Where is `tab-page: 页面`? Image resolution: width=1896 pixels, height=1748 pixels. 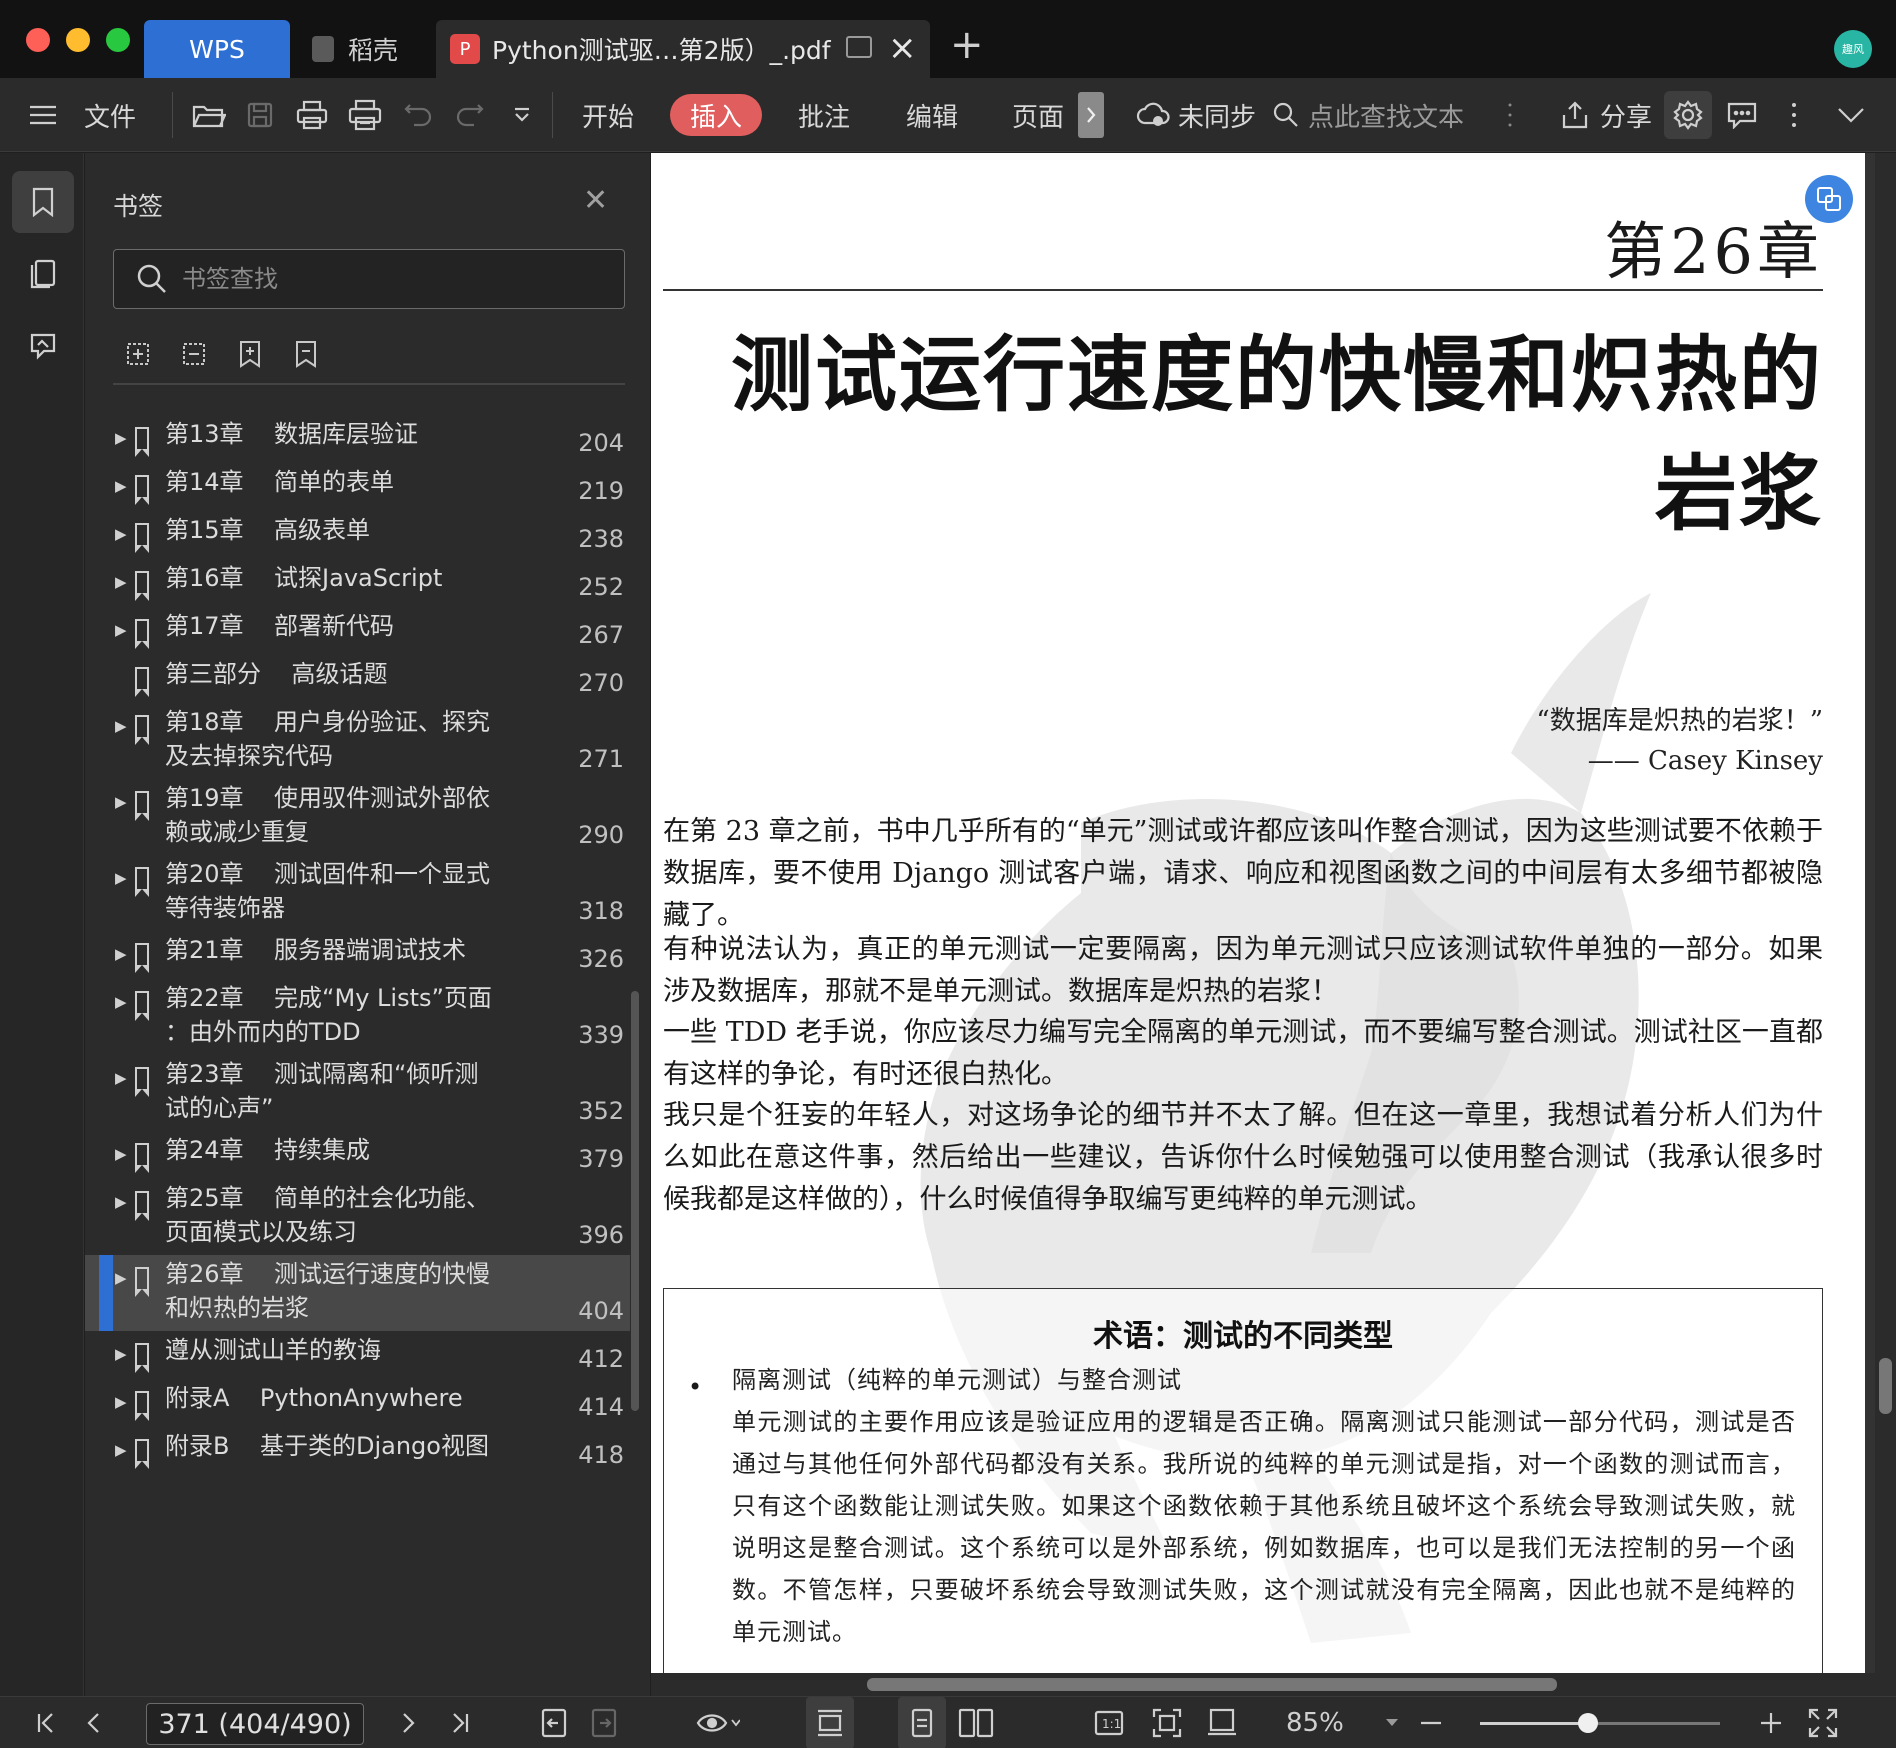 tab-page: 页面 is located at coordinates (1038, 115).